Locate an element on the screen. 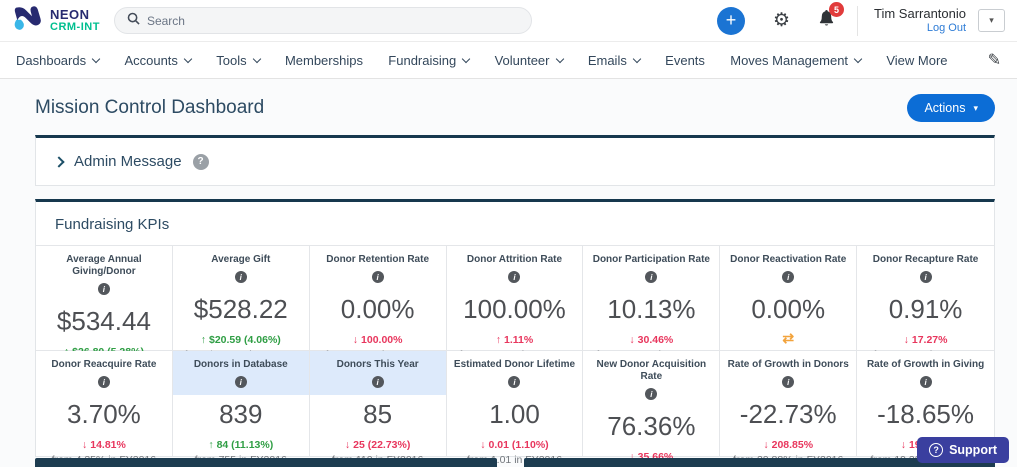 Image resolution: width=1017 pixels, height=467 pixels. kpi-delta-text: $20.59 (4.06%) is located at coordinates (244, 339).